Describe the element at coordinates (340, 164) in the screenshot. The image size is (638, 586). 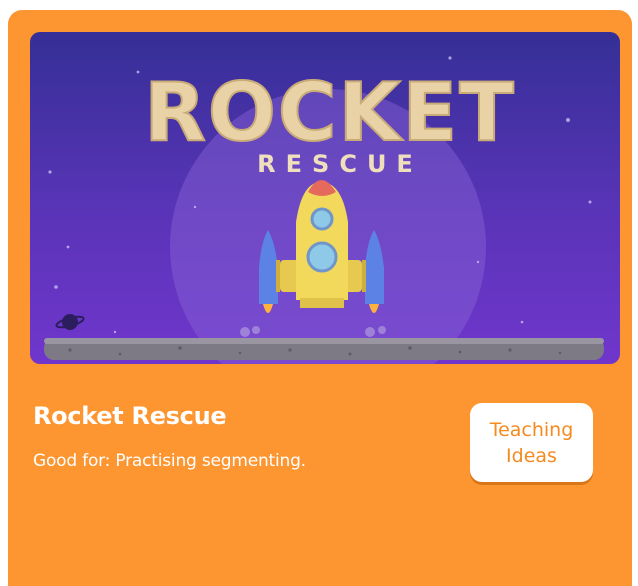
I see `thumbnail-logo-subtitle: RESCUE` at that location.